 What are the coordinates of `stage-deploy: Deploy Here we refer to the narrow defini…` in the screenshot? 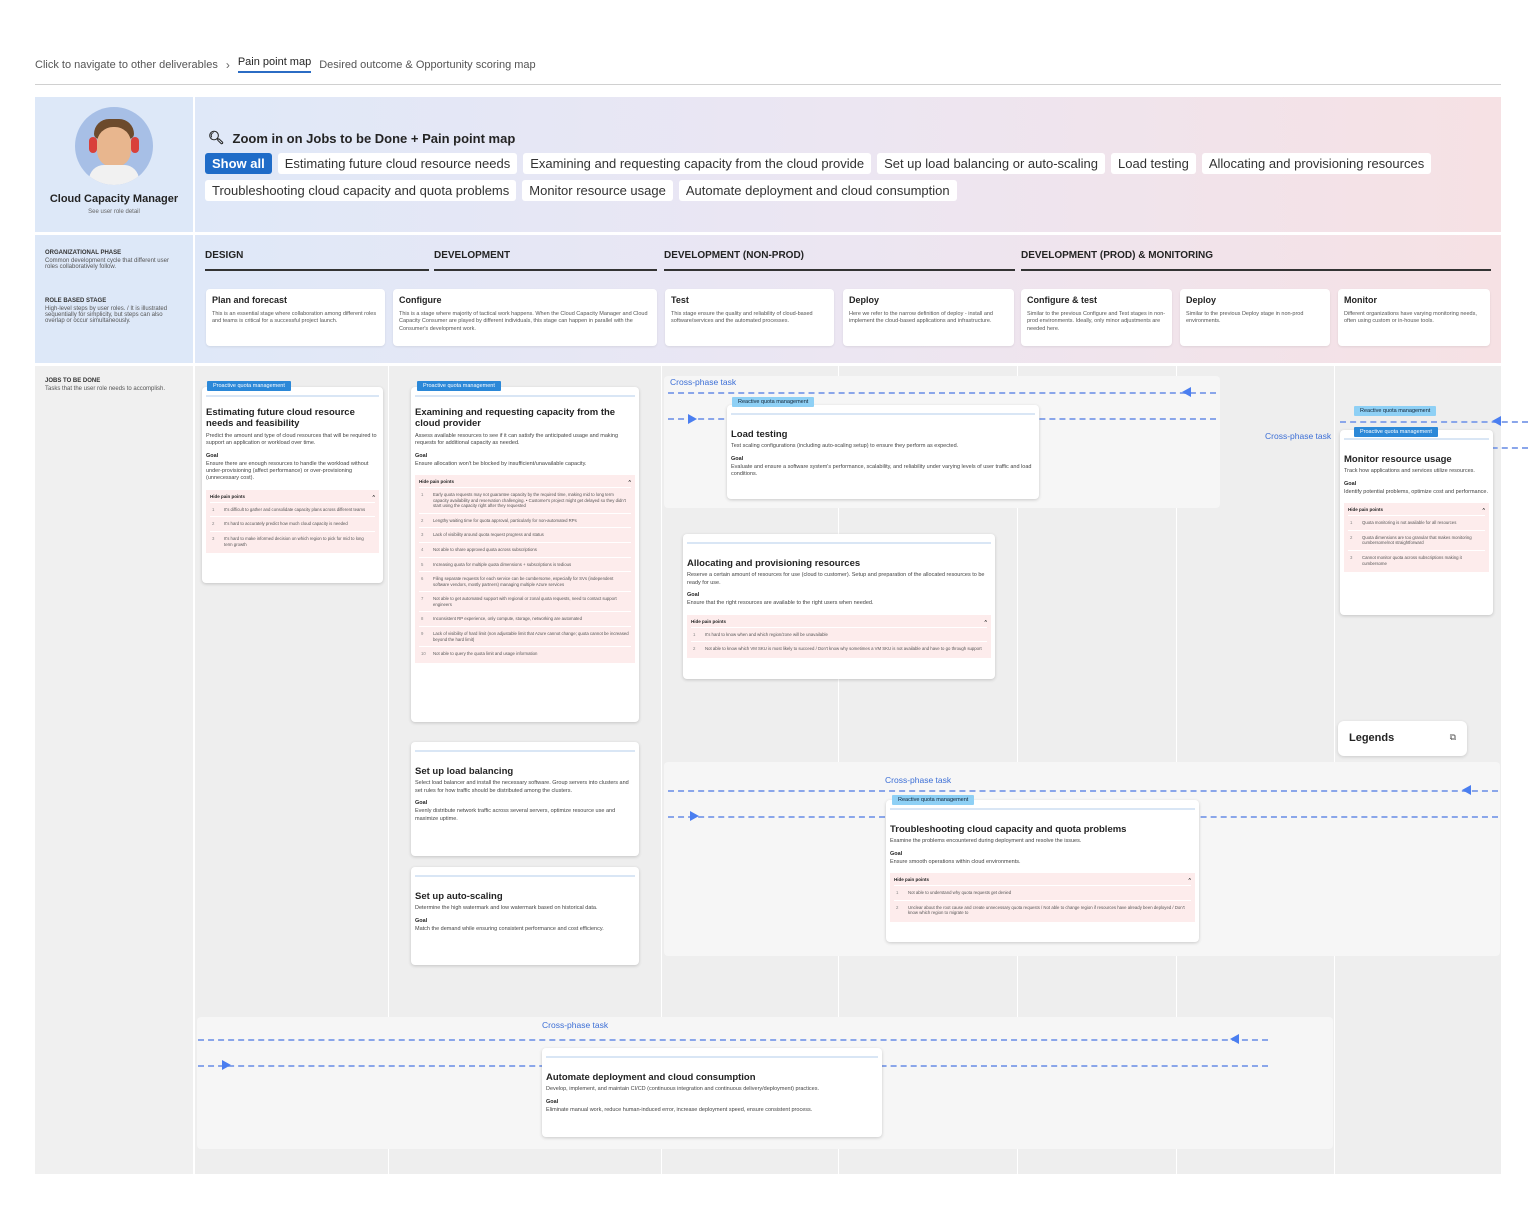 It's located at (928, 317).